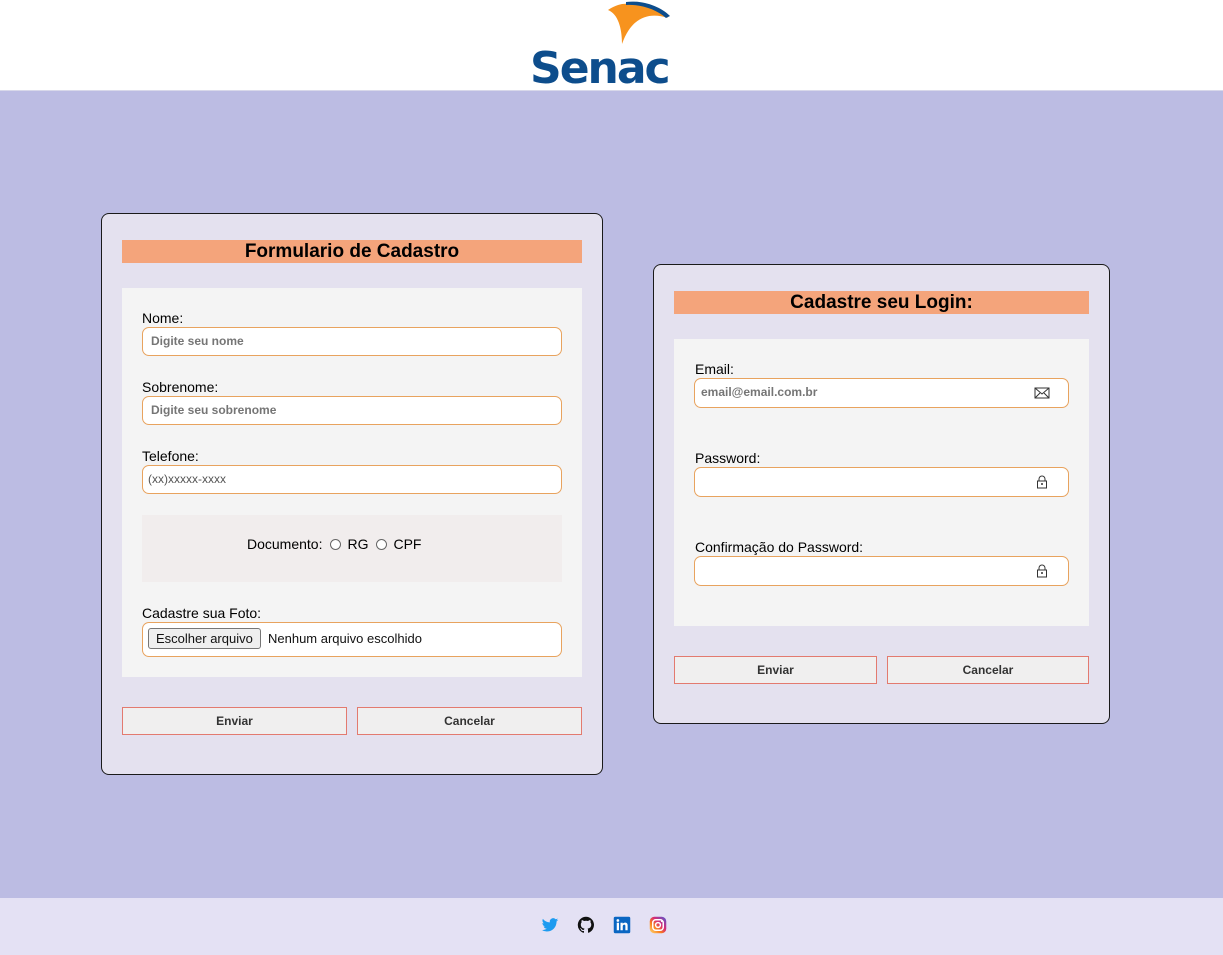  Describe the element at coordinates (163, 318) in the screenshot. I see `nome-label: Nome:` at that location.